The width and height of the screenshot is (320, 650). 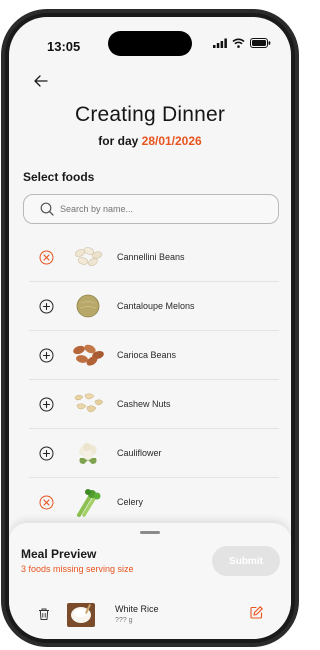 What do you see at coordinates (154, 502) in the screenshot?
I see `food-item-celery: Celery` at bounding box center [154, 502].